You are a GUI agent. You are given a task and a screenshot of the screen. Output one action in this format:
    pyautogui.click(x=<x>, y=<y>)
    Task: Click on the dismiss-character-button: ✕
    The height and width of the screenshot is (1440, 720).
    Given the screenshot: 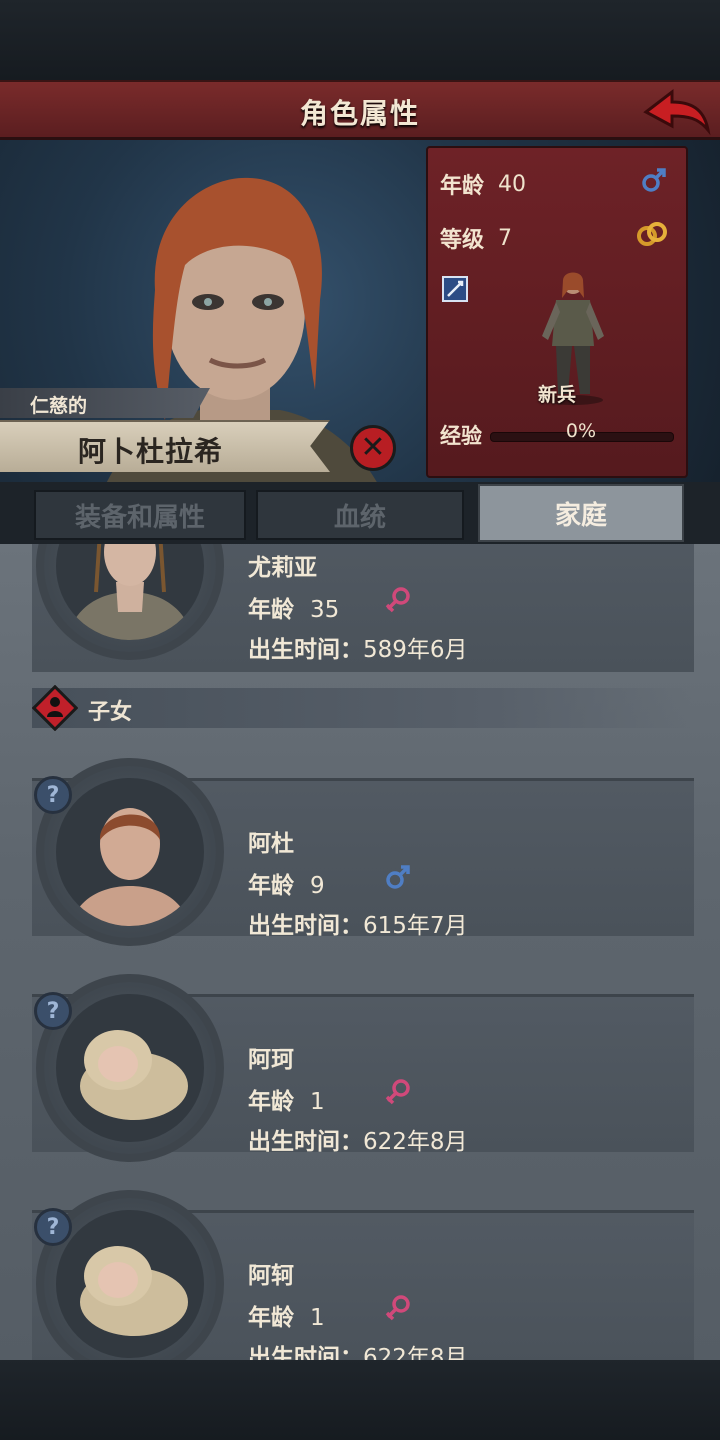 What is the action you would take?
    pyautogui.click(x=373, y=448)
    